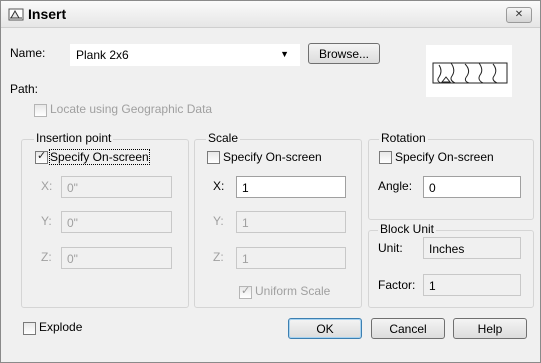 The height and width of the screenshot is (363, 541). I want to click on close-icon: ✕, so click(519, 14).